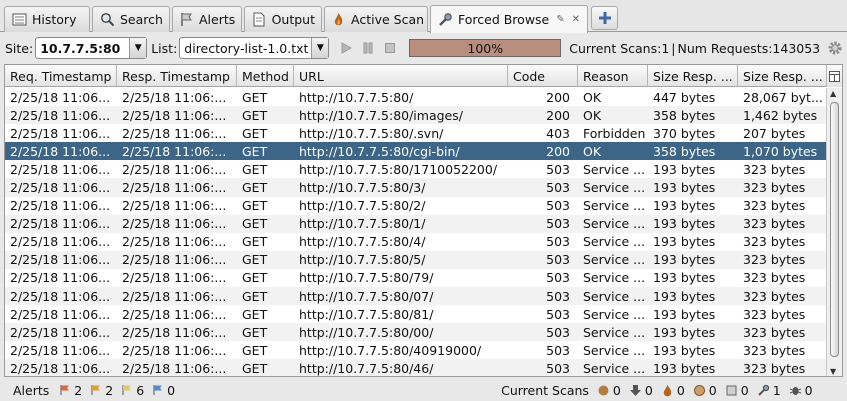  I want to click on download-scans: 0, so click(641, 390).